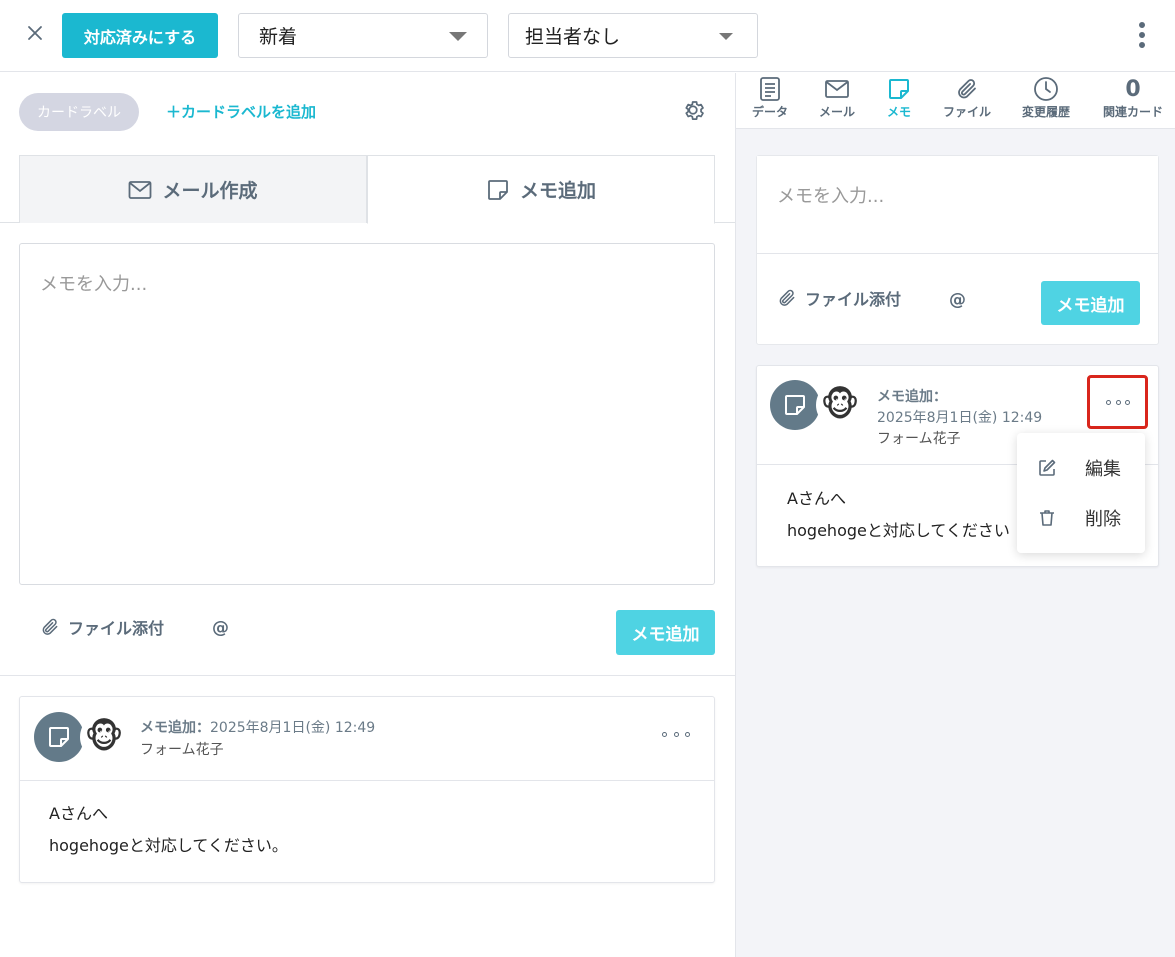  What do you see at coordinates (557, 191) in the screenshot?
I see `tab-memo-add-label: メモ追加` at bounding box center [557, 191].